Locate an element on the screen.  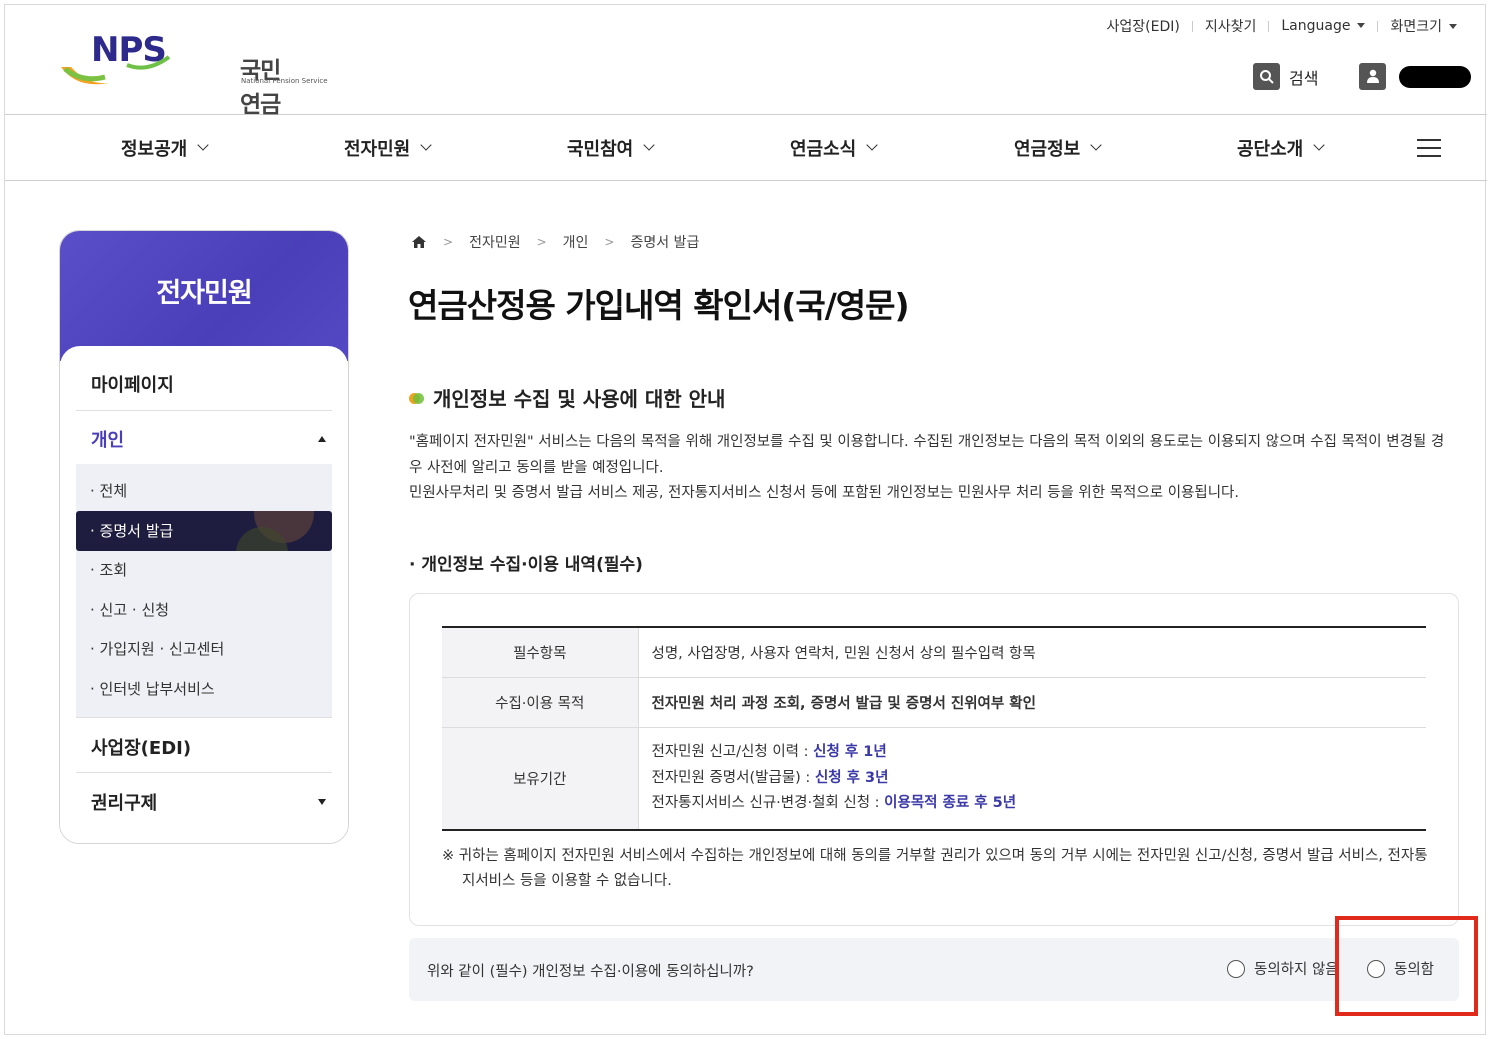
gnb-label: 연금정보 is located at coordinates (1047, 149).